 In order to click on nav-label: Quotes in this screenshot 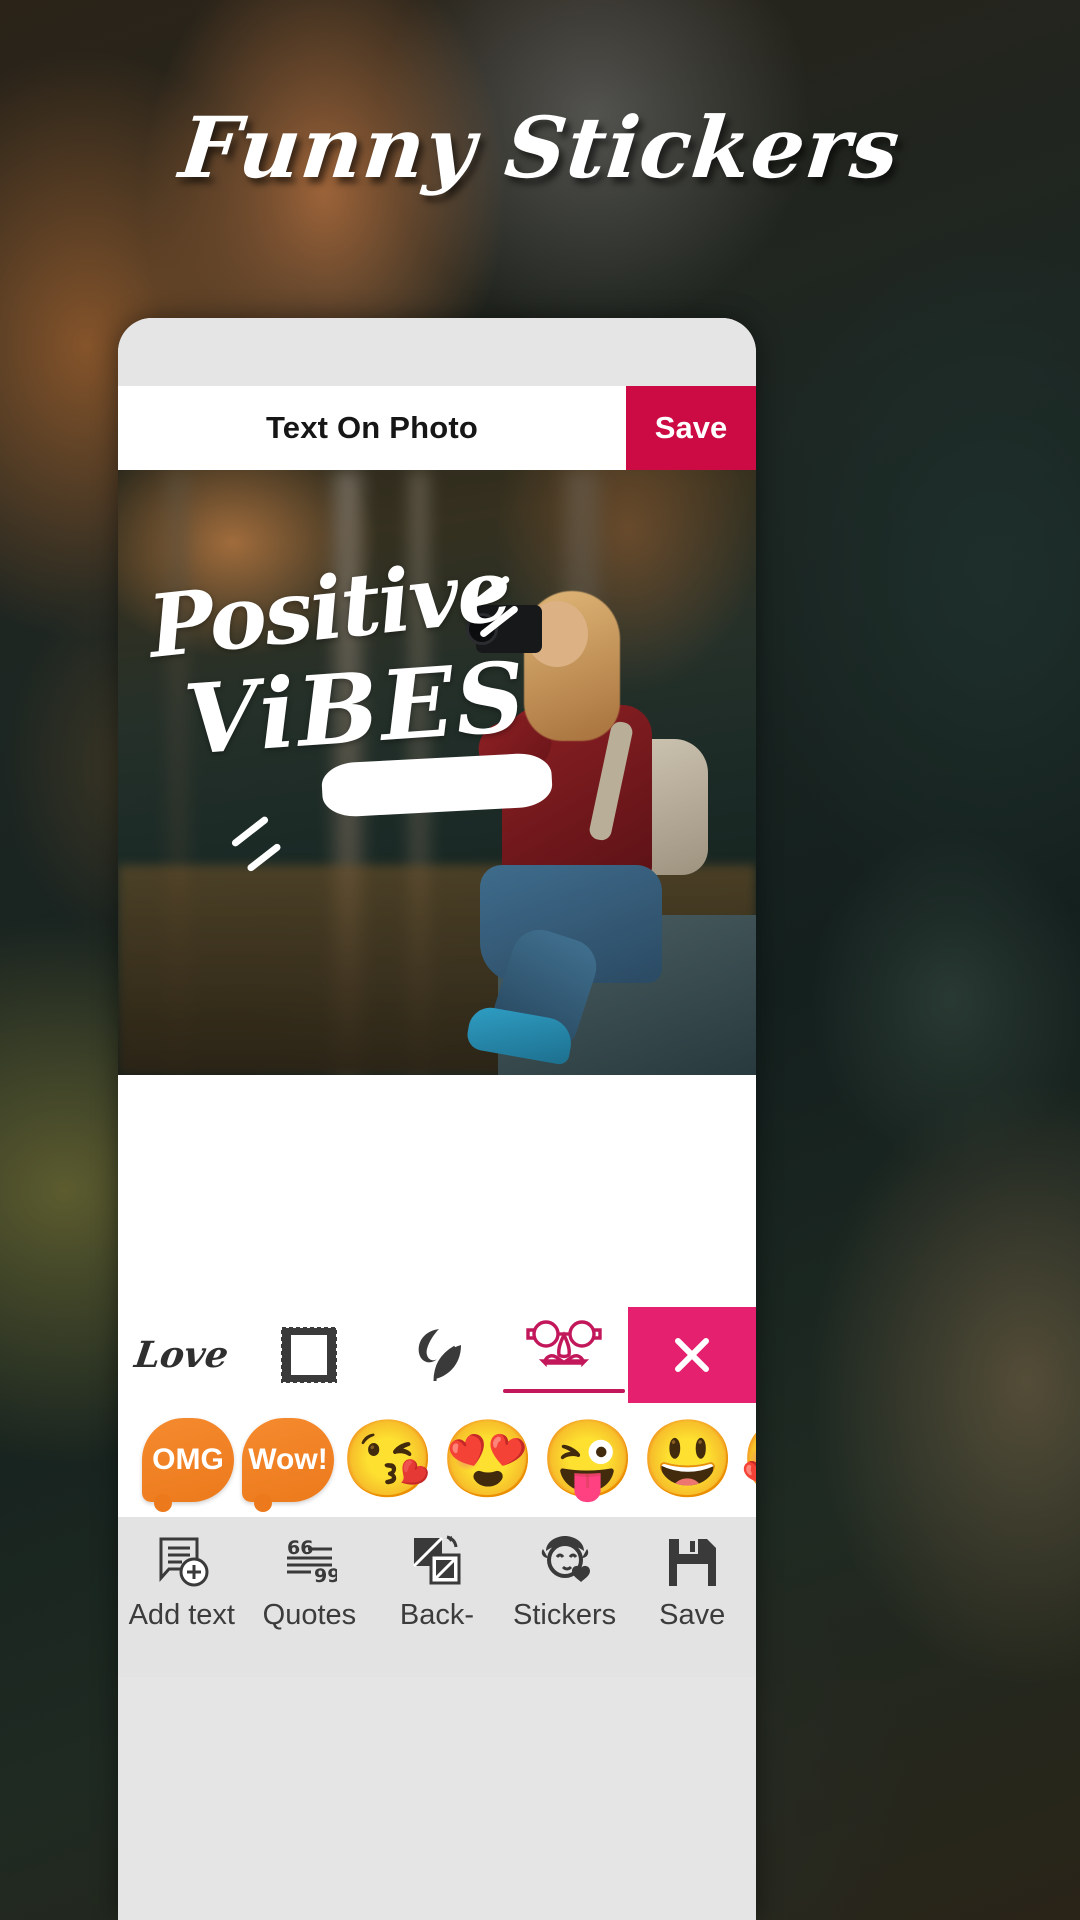, I will do `click(309, 1615)`.